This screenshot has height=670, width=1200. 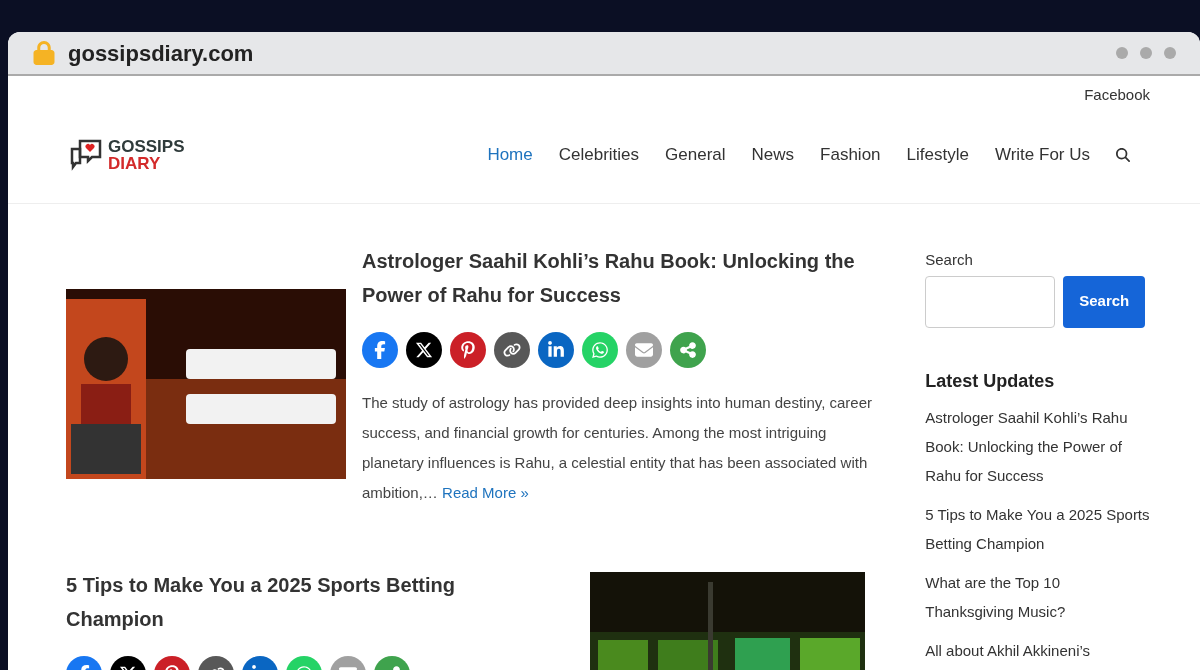 What do you see at coordinates (644, 350) in the screenshot?
I see `envelope-icon` at bounding box center [644, 350].